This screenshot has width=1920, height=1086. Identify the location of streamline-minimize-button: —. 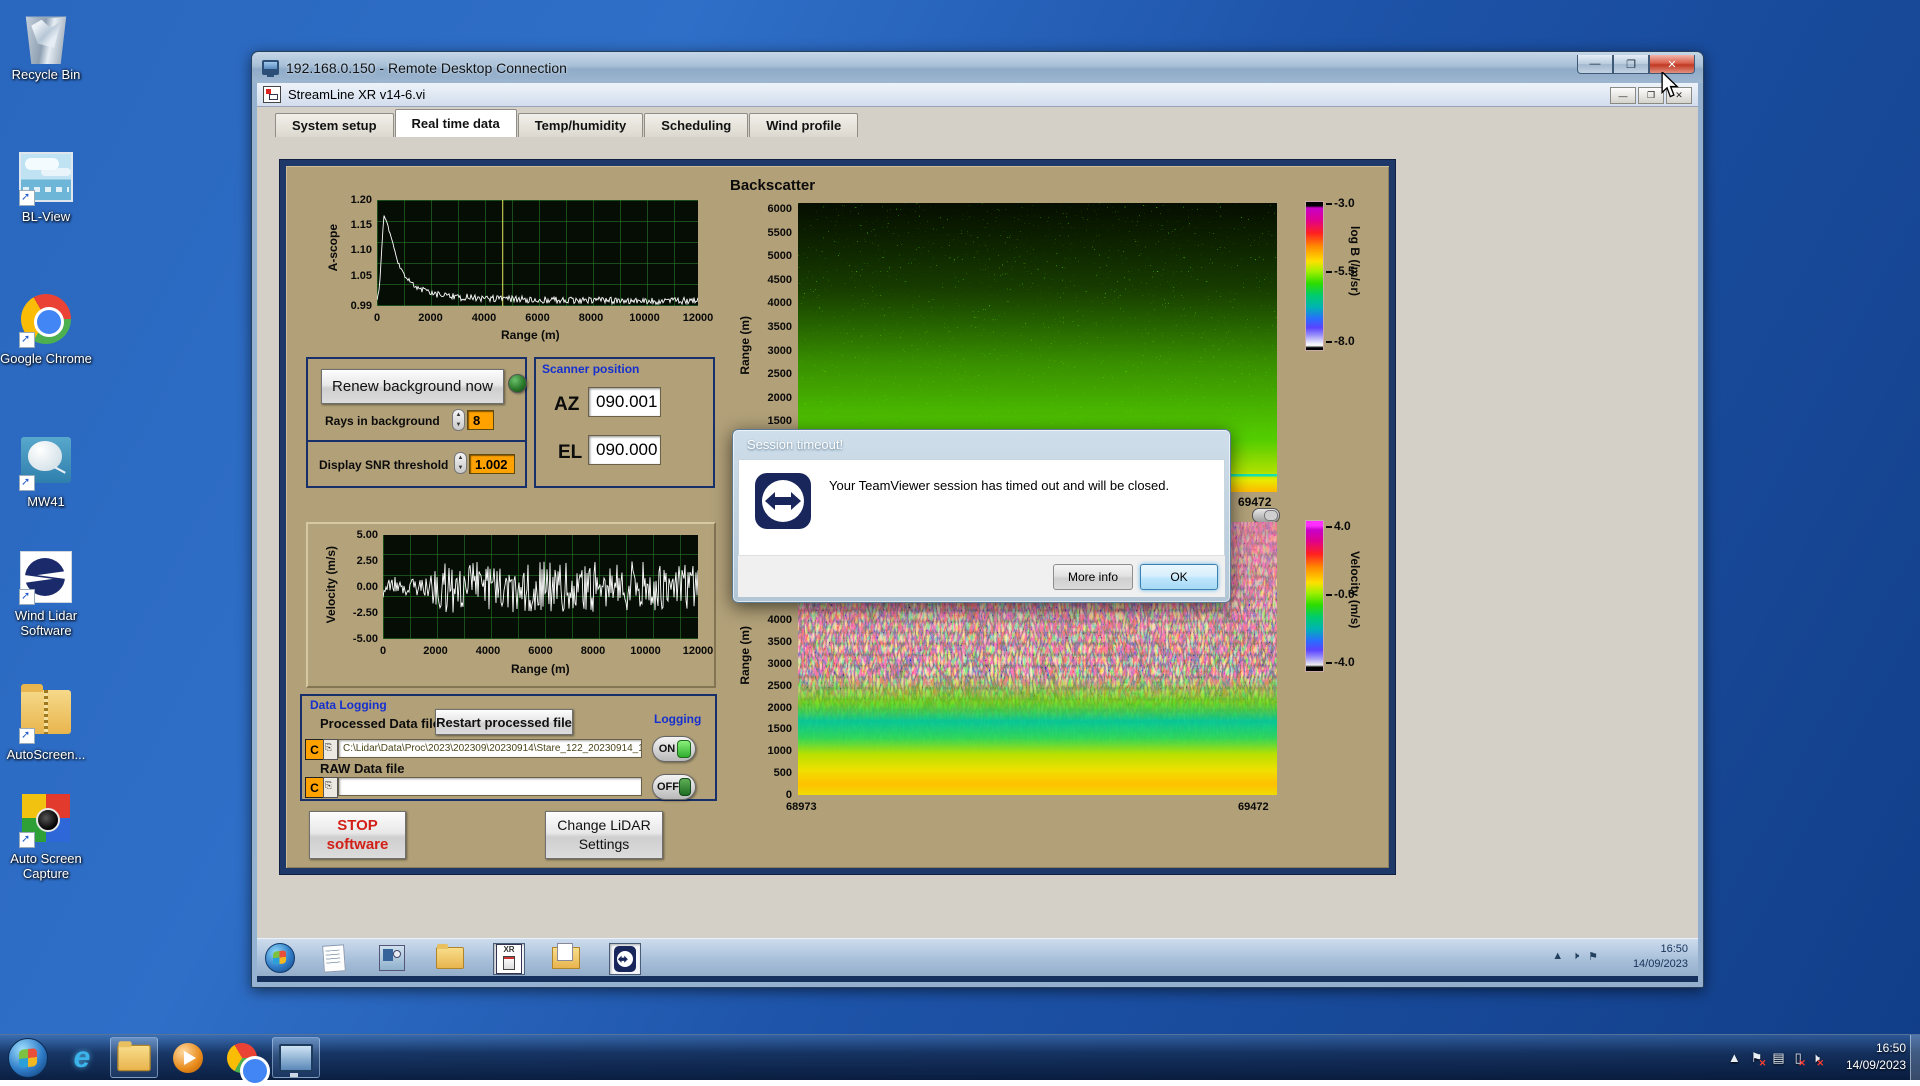
(1623, 95).